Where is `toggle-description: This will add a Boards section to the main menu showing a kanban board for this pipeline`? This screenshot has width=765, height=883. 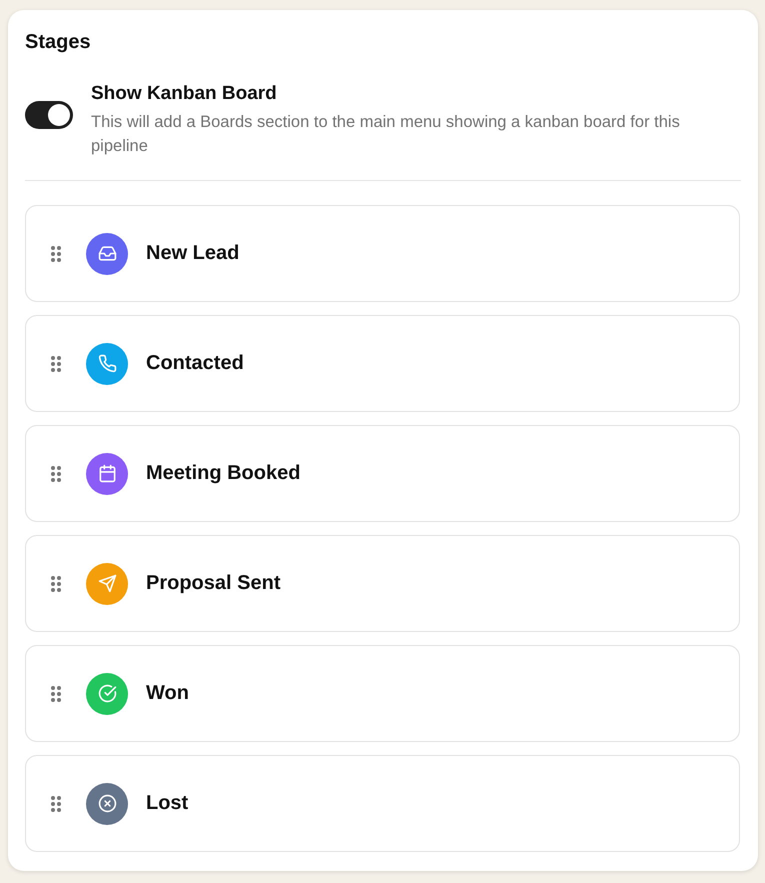
toggle-description: This will add a Boards section to the main menu showing a kanban board for this pipeline is located at coordinates (386, 134).